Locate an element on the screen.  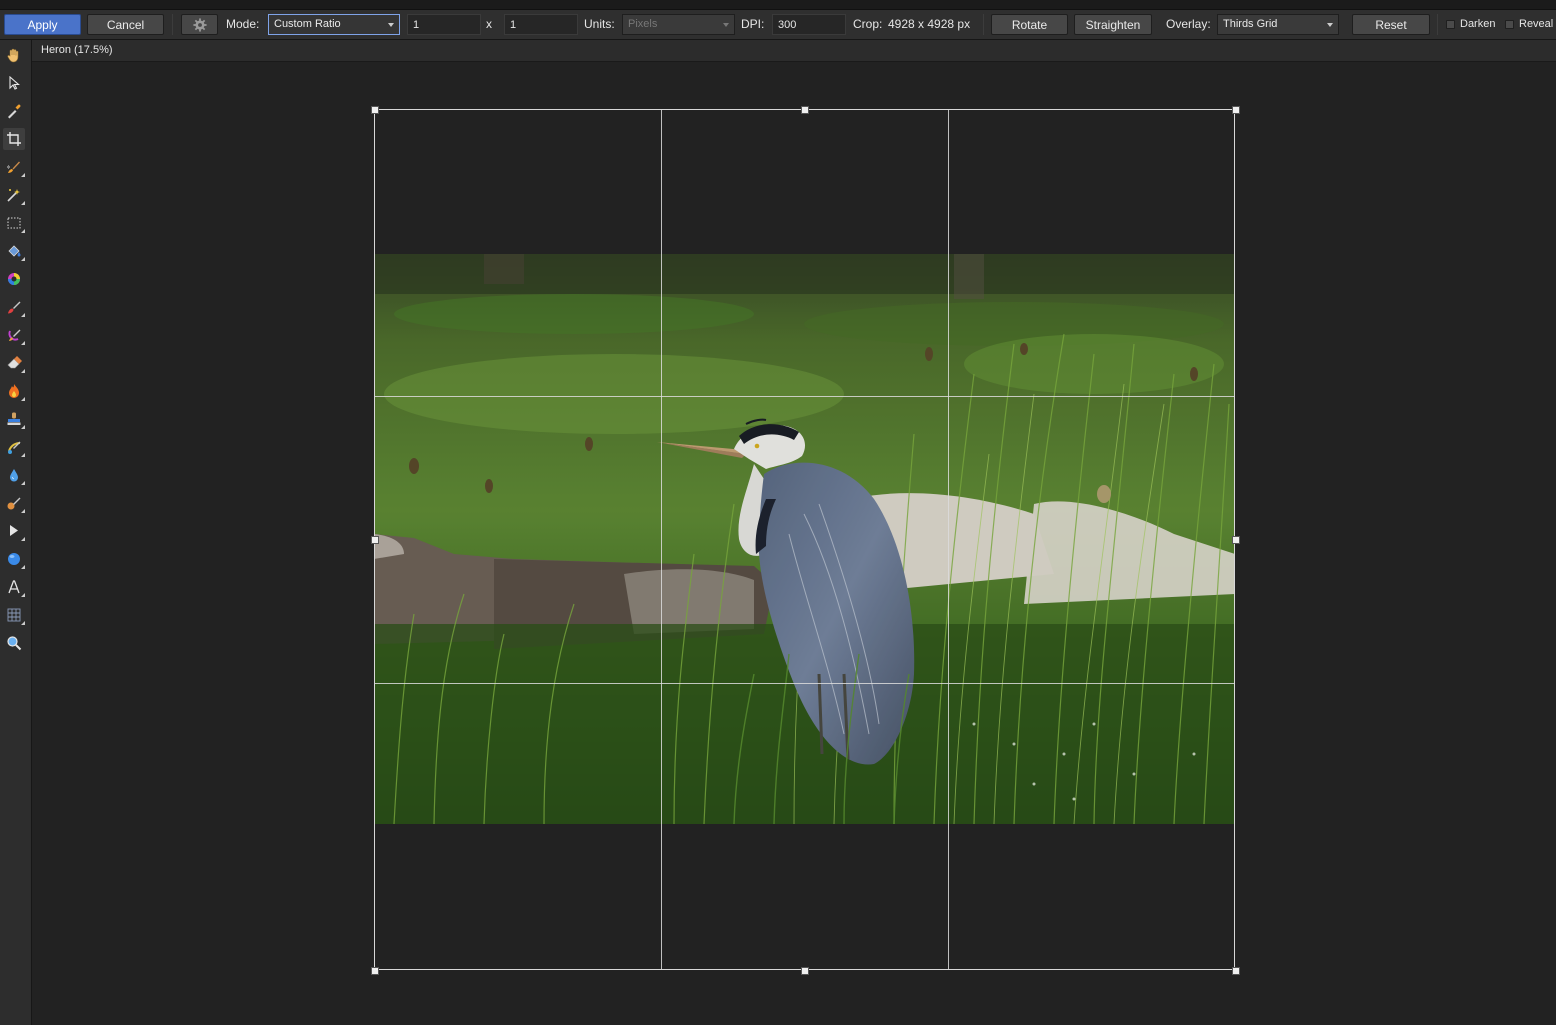
tool-zoom is located at coordinates (14, 643).